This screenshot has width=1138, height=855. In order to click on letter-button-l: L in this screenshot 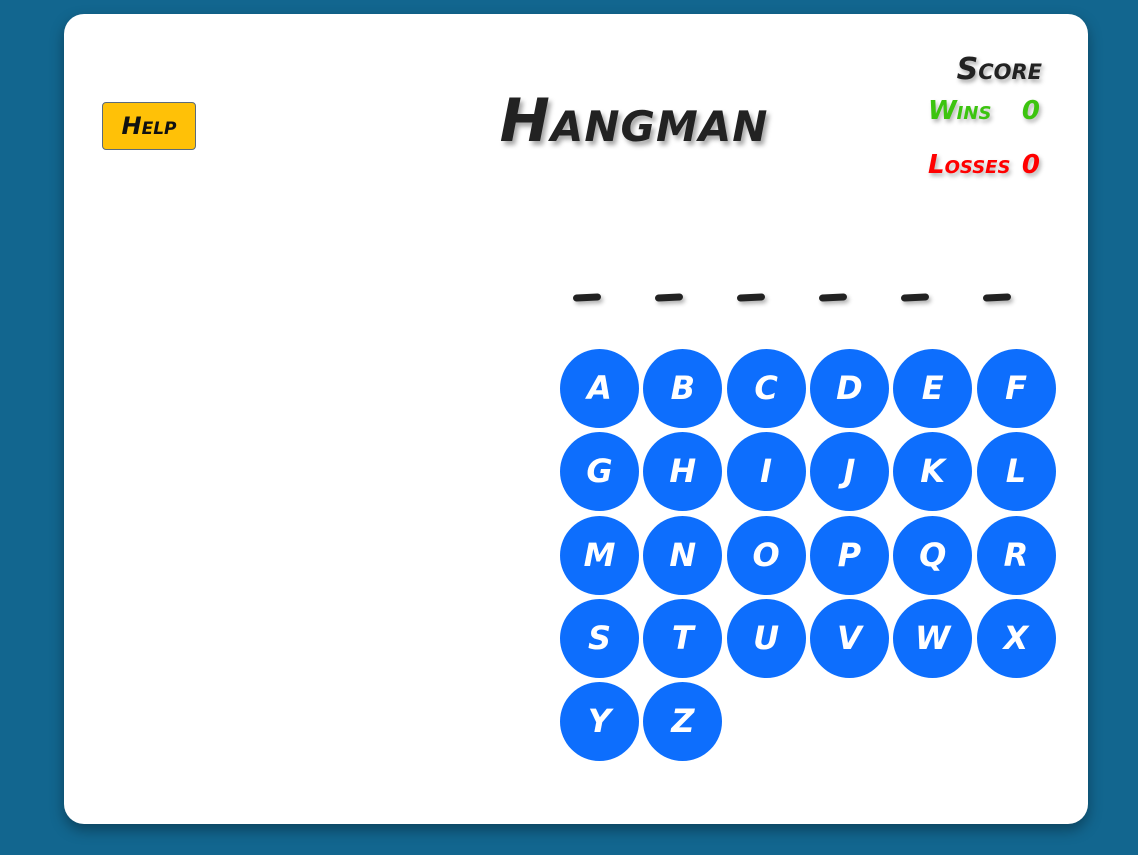, I will do `click(1016, 472)`.